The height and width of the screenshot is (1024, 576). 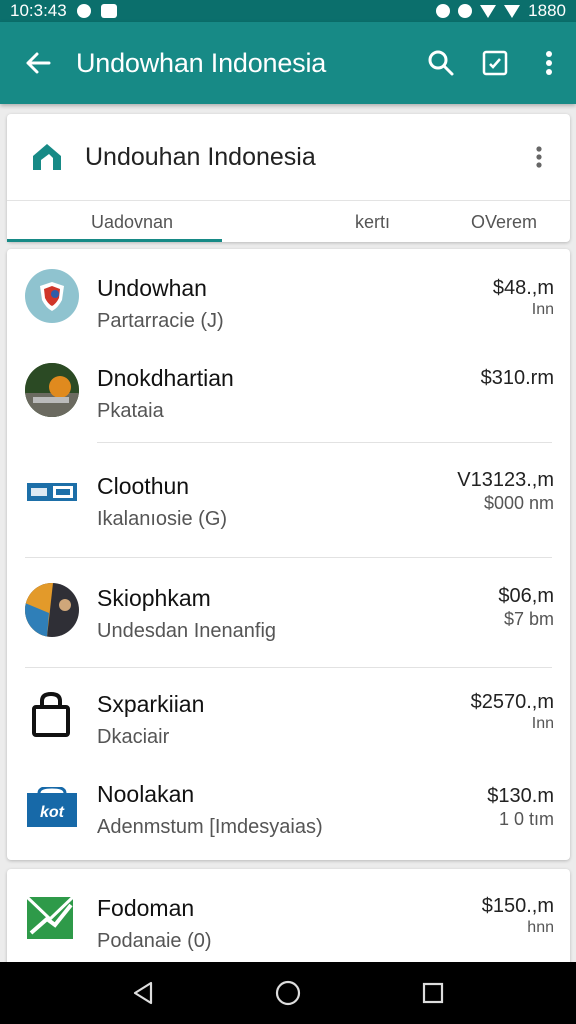 What do you see at coordinates (108, 11) in the screenshot?
I see `mail-icon` at bounding box center [108, 11].